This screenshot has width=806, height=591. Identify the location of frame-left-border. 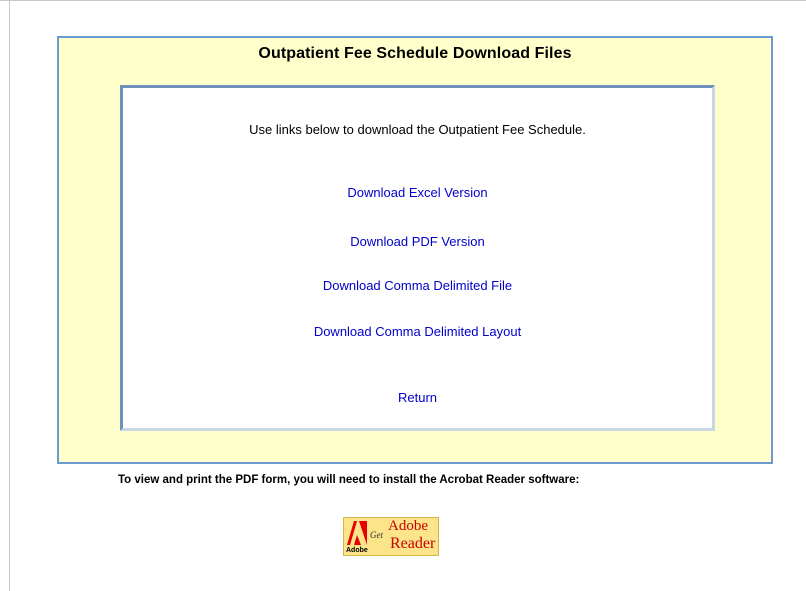
(9, 295).